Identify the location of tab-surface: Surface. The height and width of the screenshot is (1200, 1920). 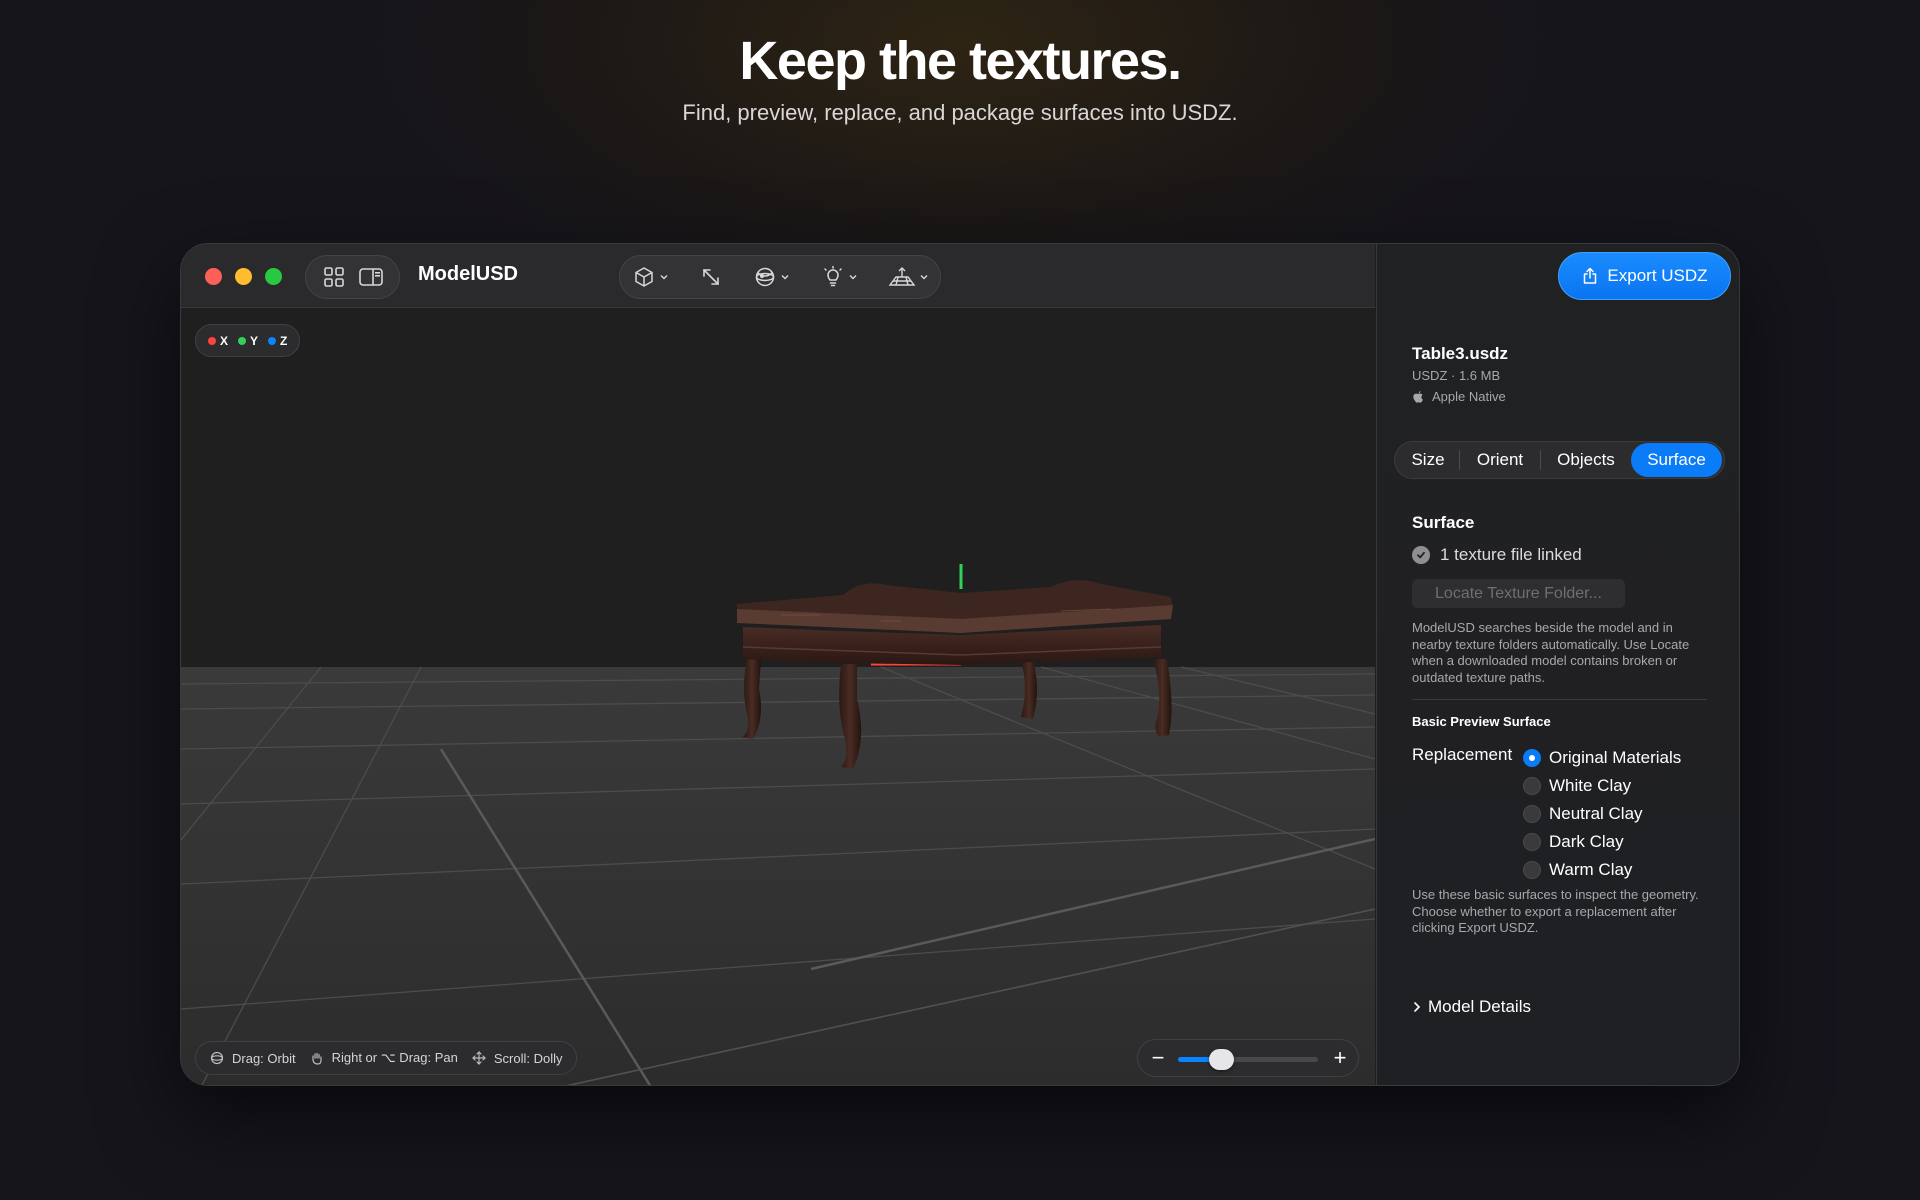
(1676, 460).